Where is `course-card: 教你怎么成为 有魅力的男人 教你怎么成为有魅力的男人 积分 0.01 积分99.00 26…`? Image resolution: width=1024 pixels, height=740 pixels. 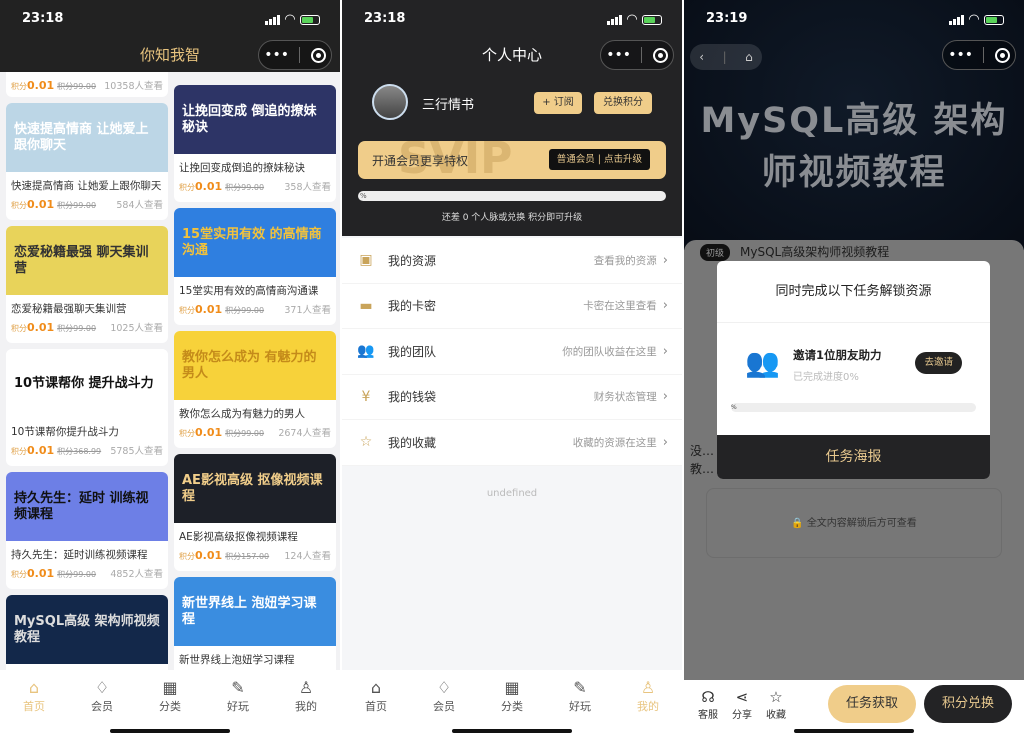
course-card: 教你怎么成为 有魅力的男人 教你怎么成为有魅力的男人 积分 0.01 积分99.00 26… is located at coordinates (255, 389).